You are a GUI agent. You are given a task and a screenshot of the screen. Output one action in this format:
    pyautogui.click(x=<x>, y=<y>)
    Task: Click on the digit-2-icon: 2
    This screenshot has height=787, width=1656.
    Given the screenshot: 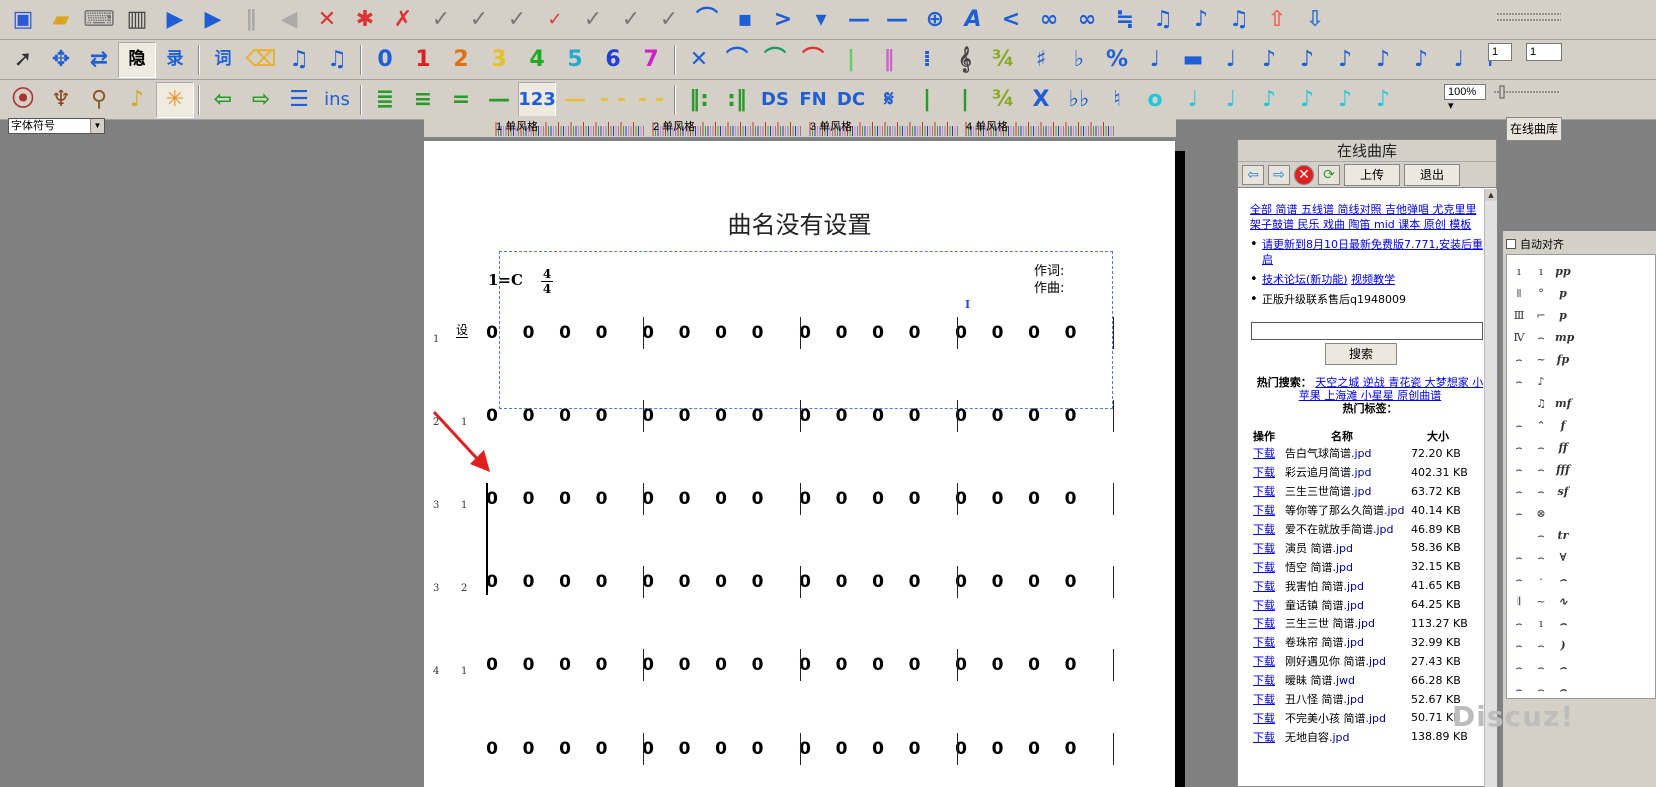 What is the action you would take?
    pyautogui.click(x=461, y=60)
    